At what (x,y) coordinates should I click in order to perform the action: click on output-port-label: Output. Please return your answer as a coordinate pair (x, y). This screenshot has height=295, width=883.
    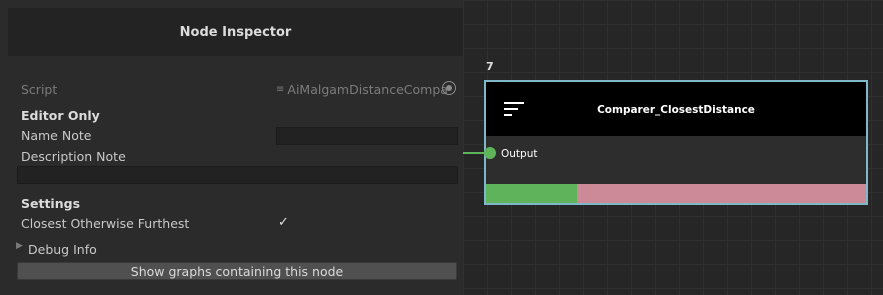
    Looking at the image, I should click on (519, 154).